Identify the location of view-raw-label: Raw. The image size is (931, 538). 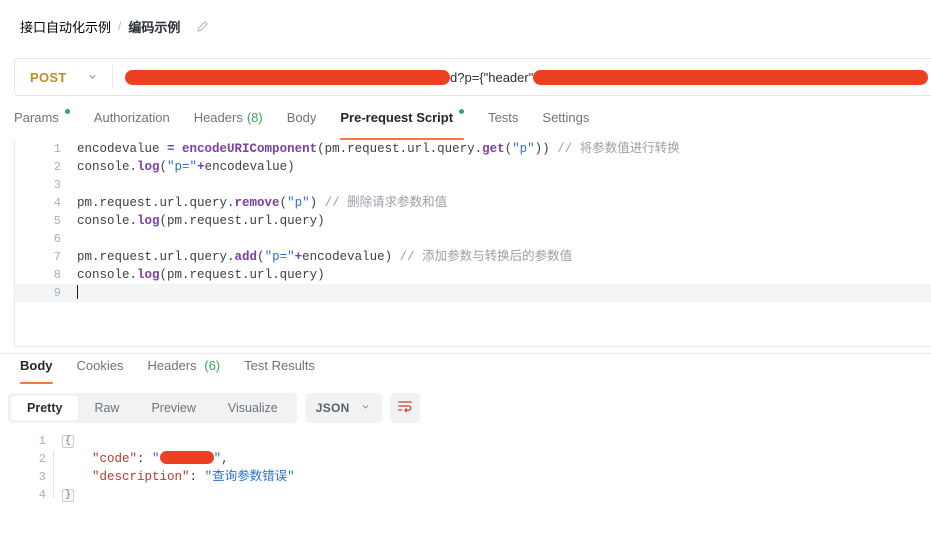
(107, 408).